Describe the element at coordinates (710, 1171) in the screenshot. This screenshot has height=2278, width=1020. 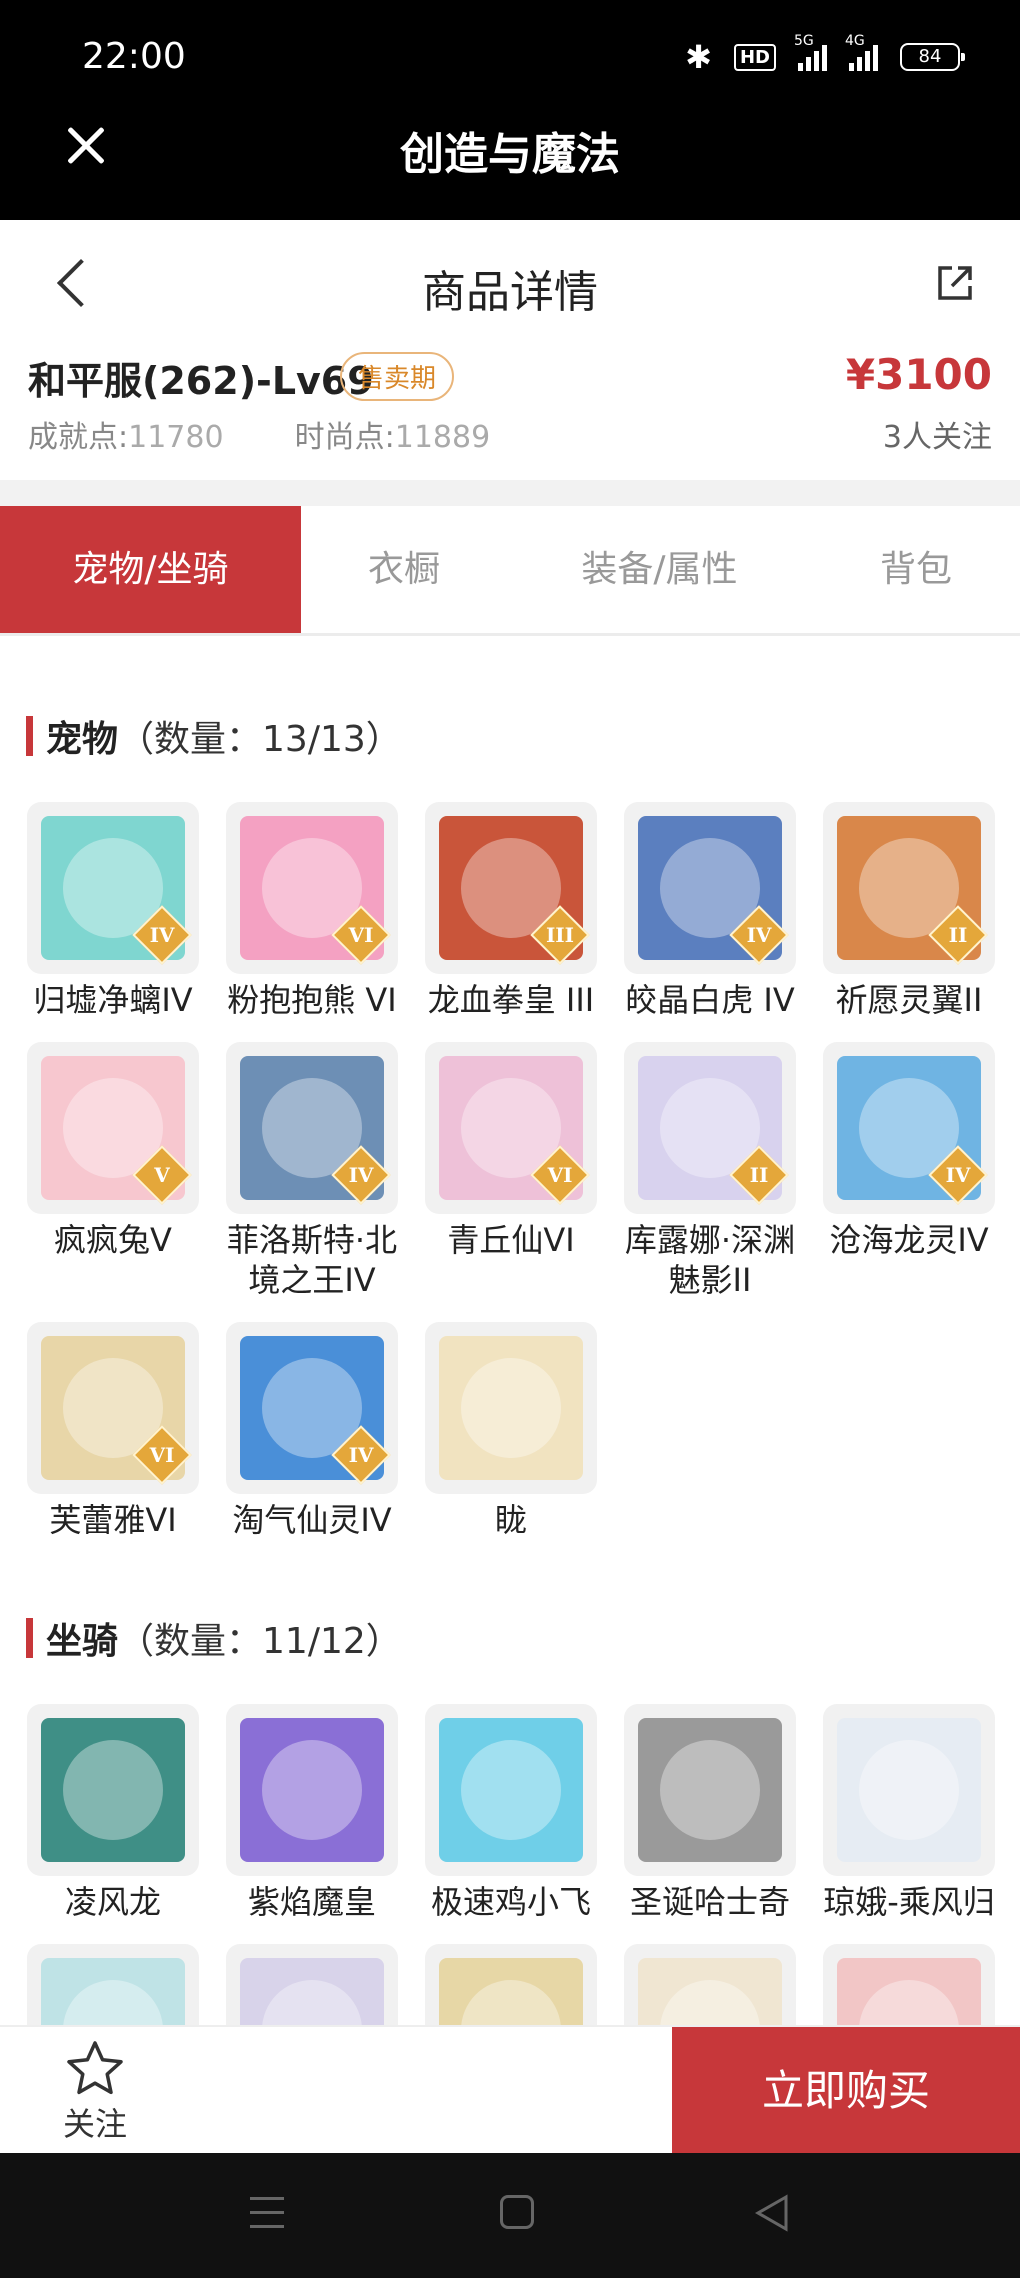
I see `list-item: II 库露娜·深渊魅影II` at that location.